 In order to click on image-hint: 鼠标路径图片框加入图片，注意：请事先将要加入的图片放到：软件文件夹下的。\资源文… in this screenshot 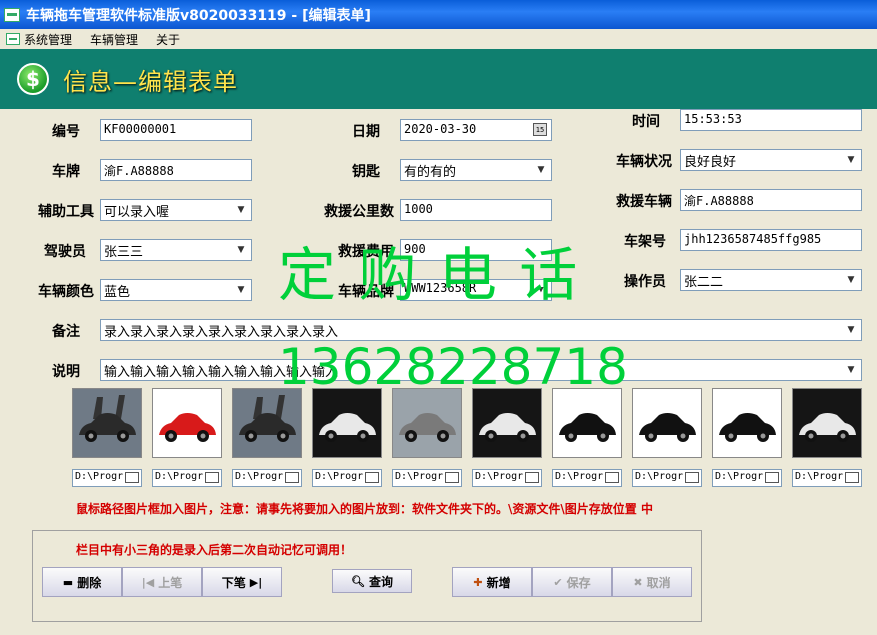, I will do `click(364, 509)`.